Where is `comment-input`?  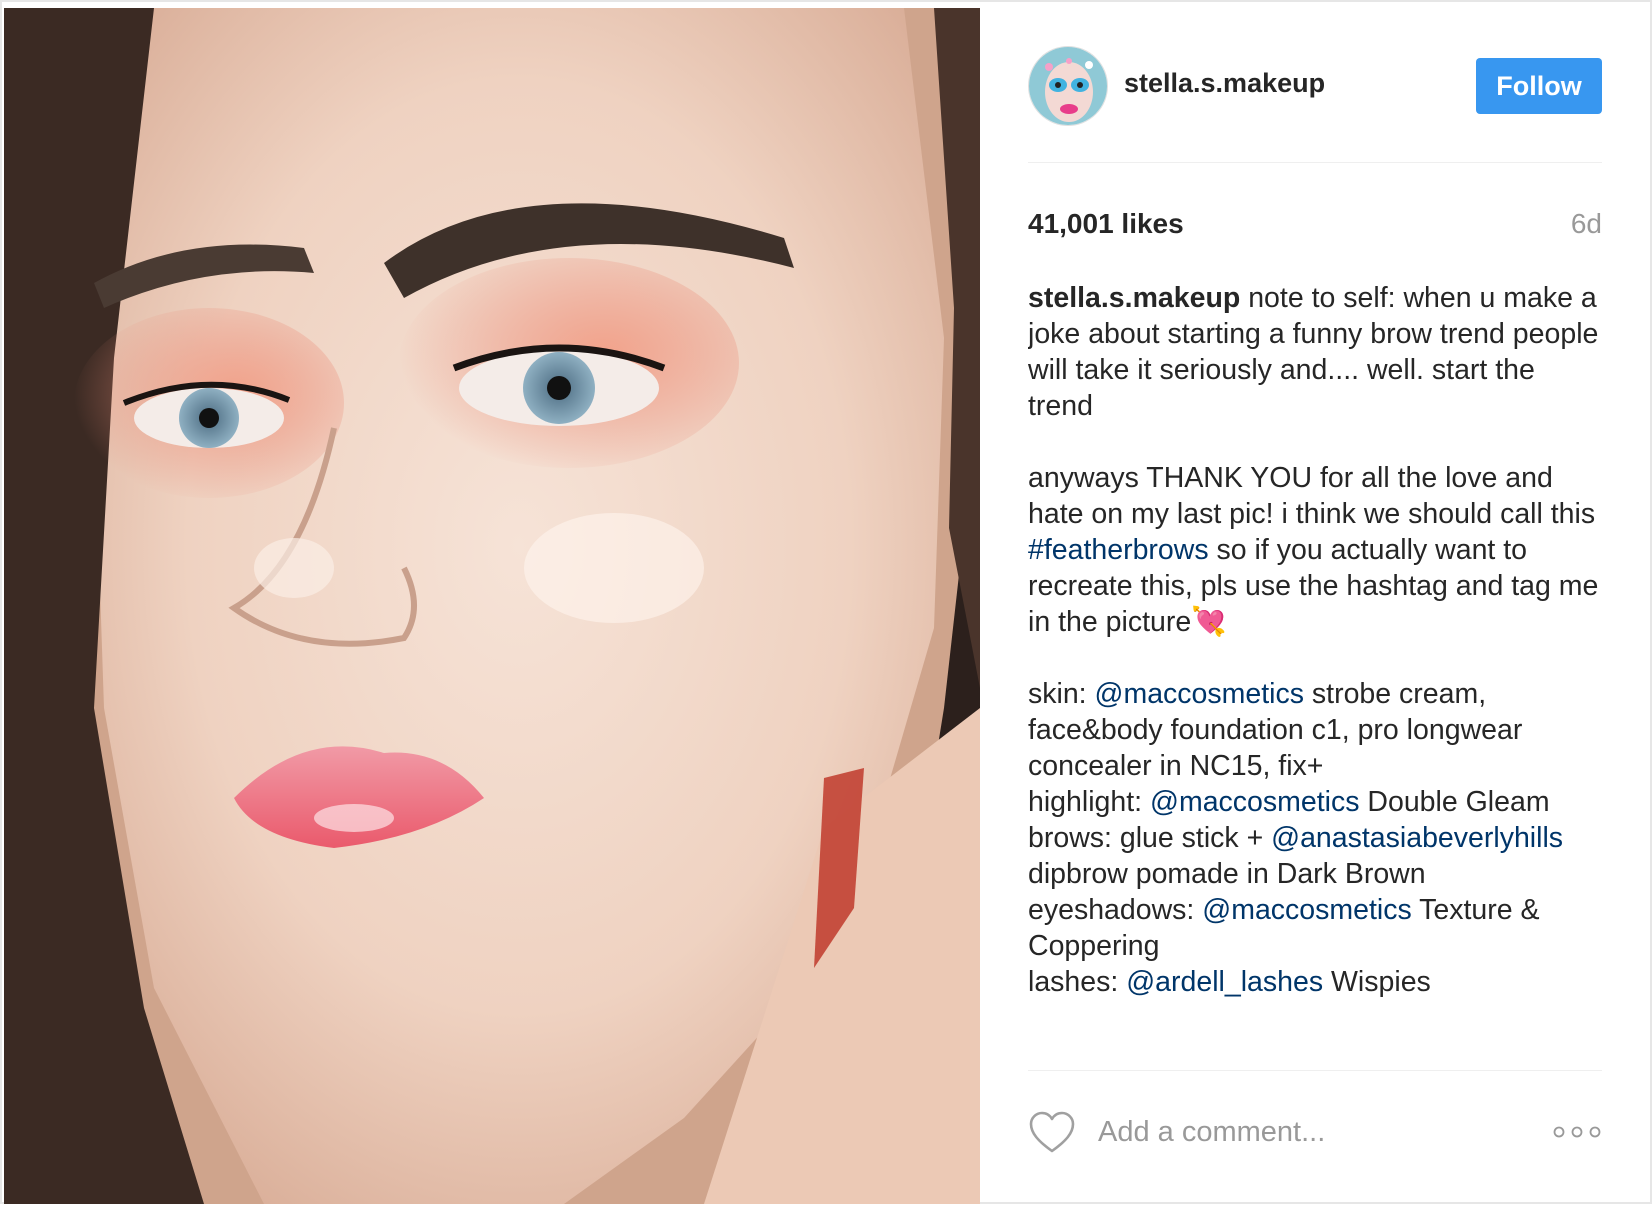
comment-input is located at coordinates (1308, 1132).